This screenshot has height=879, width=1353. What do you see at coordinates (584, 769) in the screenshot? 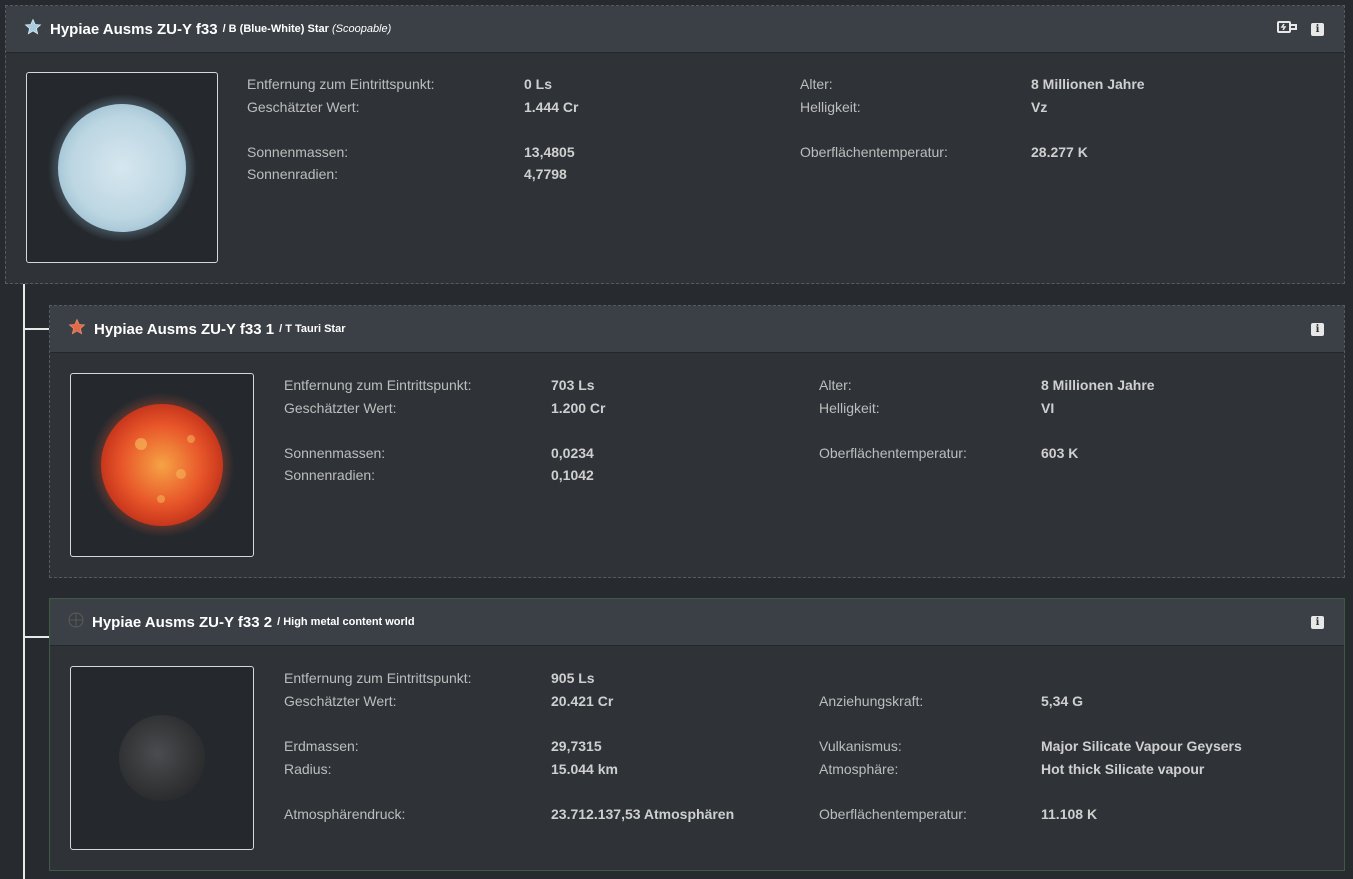
I see `field-value: 15.044 km` at bounding box center [584, 769].